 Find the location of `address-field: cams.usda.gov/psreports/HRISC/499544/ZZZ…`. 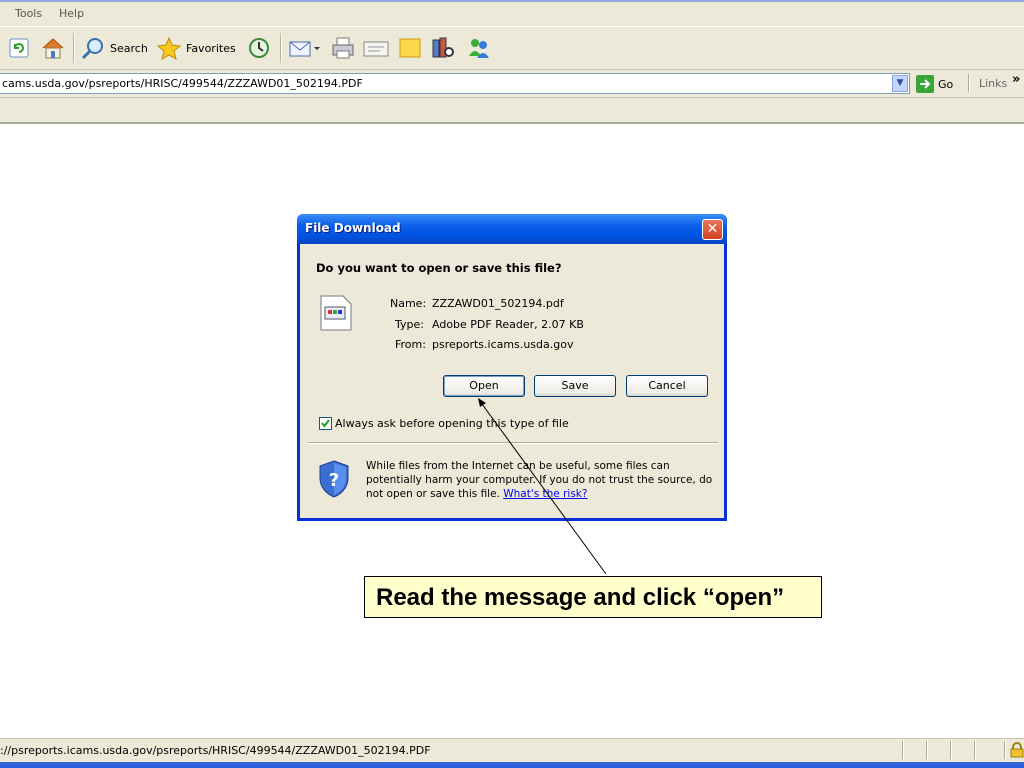

address-field: cams.usda.gov/psreports/HRISC/499544/ZZZ… is located at coordinates (455, 83).